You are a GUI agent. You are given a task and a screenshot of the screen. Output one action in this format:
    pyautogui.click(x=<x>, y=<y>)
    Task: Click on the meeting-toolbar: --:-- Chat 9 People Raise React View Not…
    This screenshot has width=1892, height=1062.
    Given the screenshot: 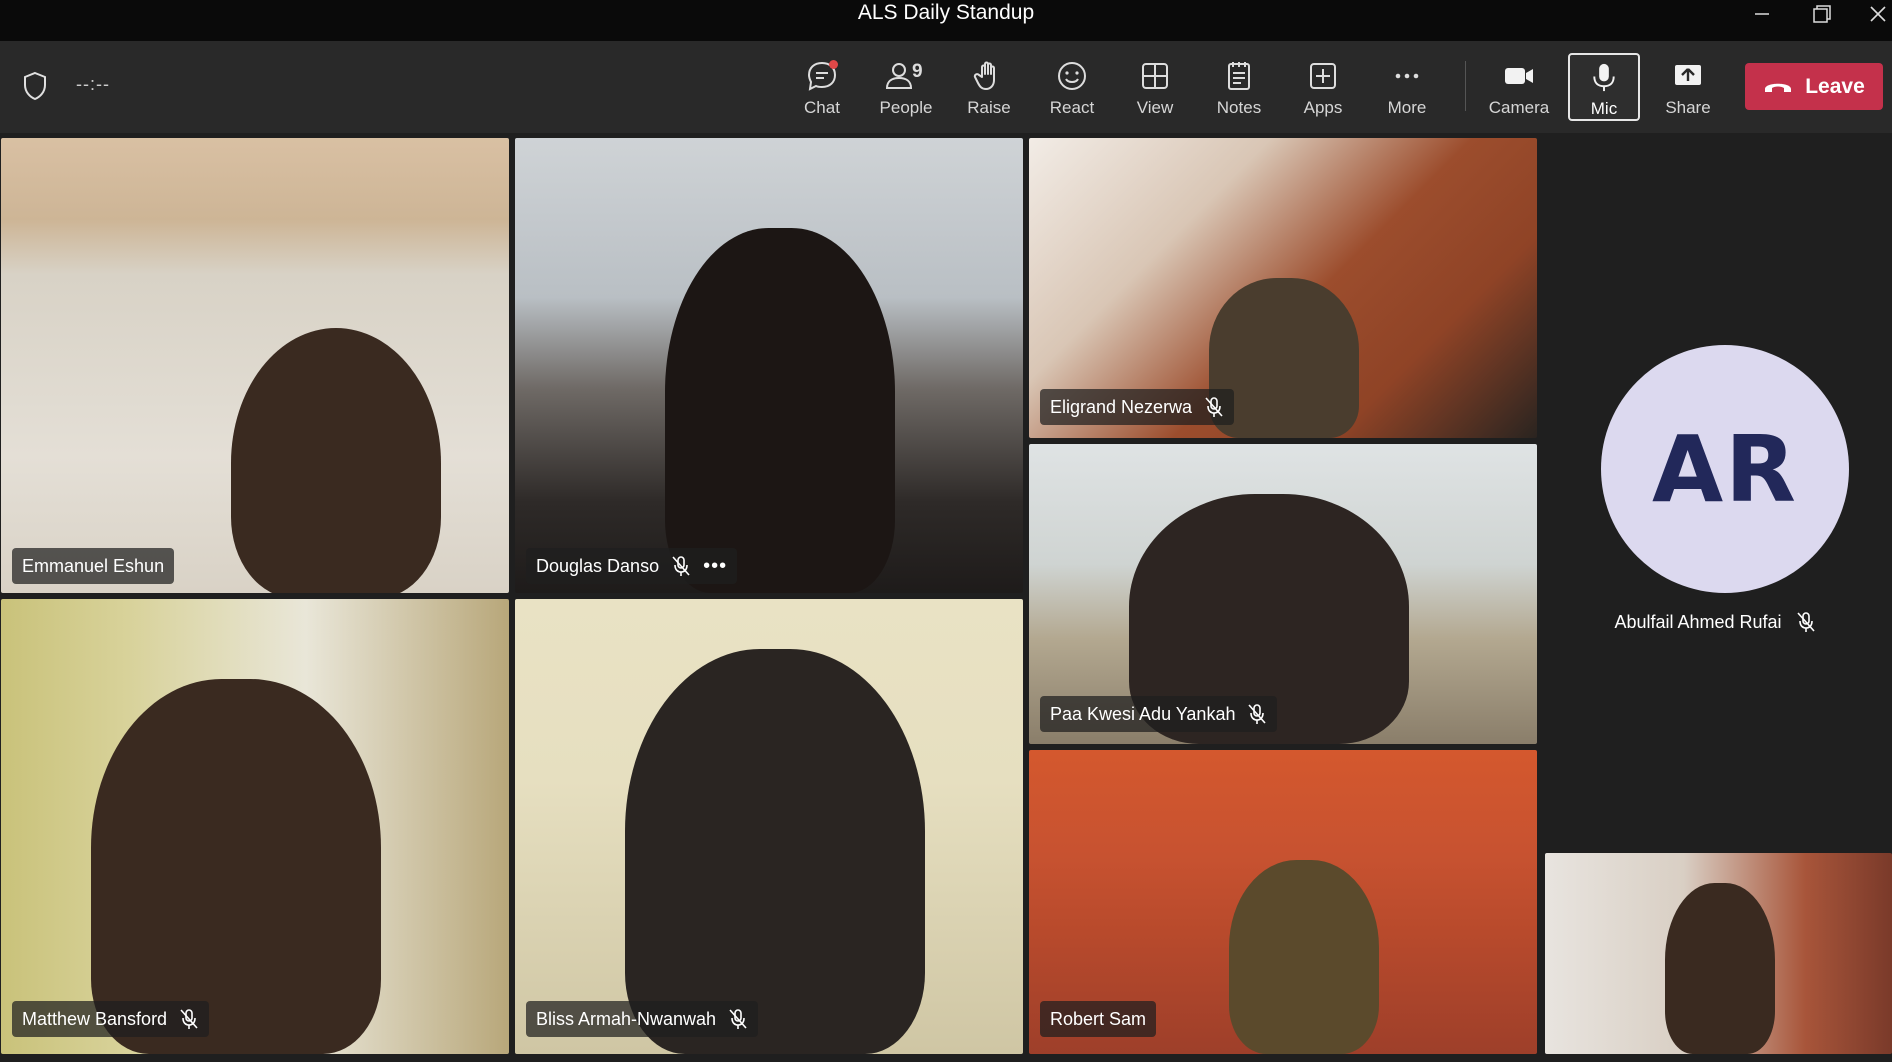 What is the action you would take?
    pyautogui.click(x=946, y=87)
    